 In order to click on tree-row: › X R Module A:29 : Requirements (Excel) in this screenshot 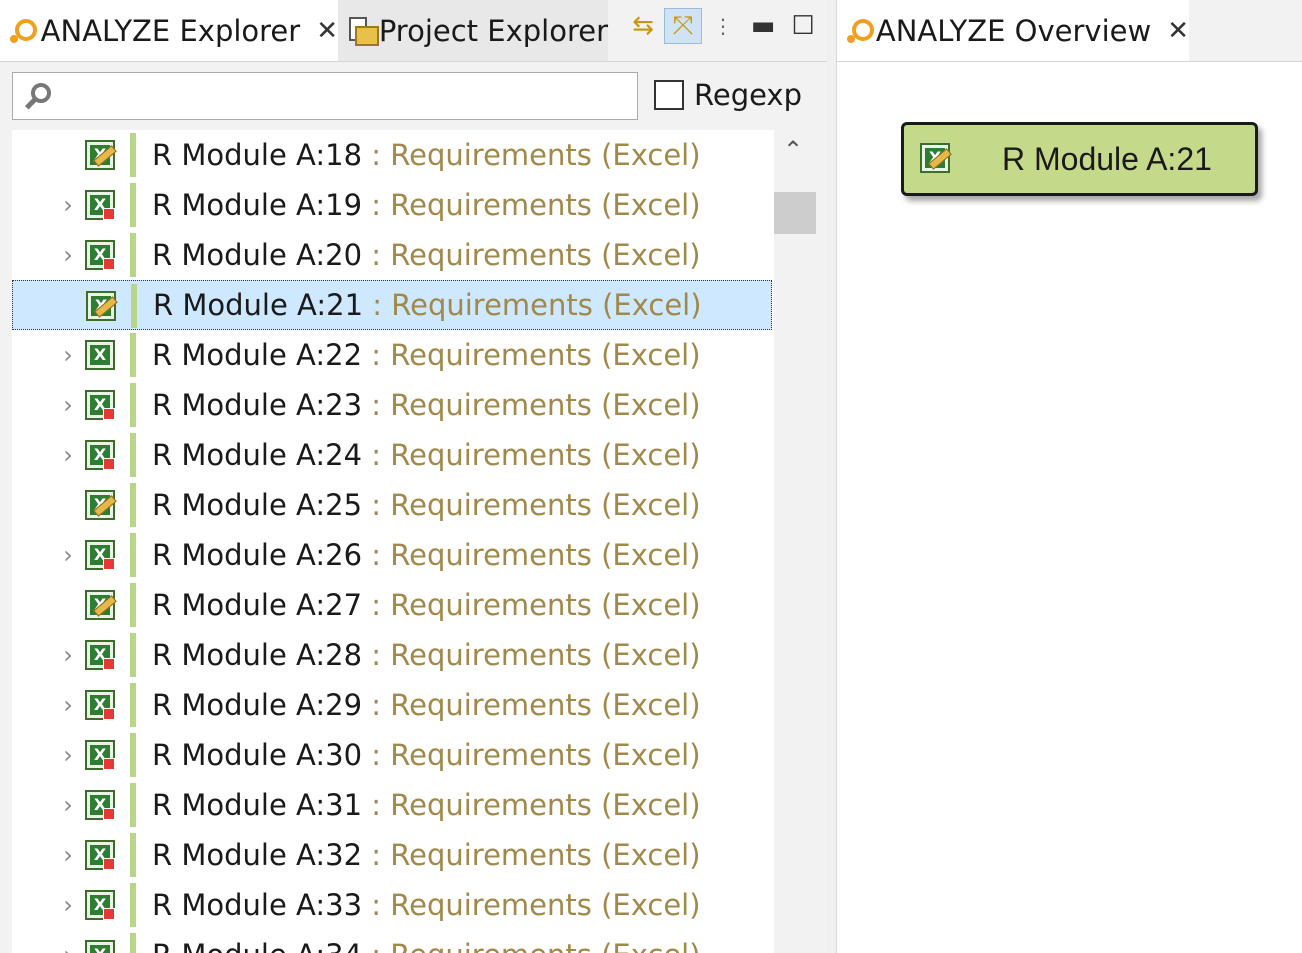, I will do `click(392, 705)`.